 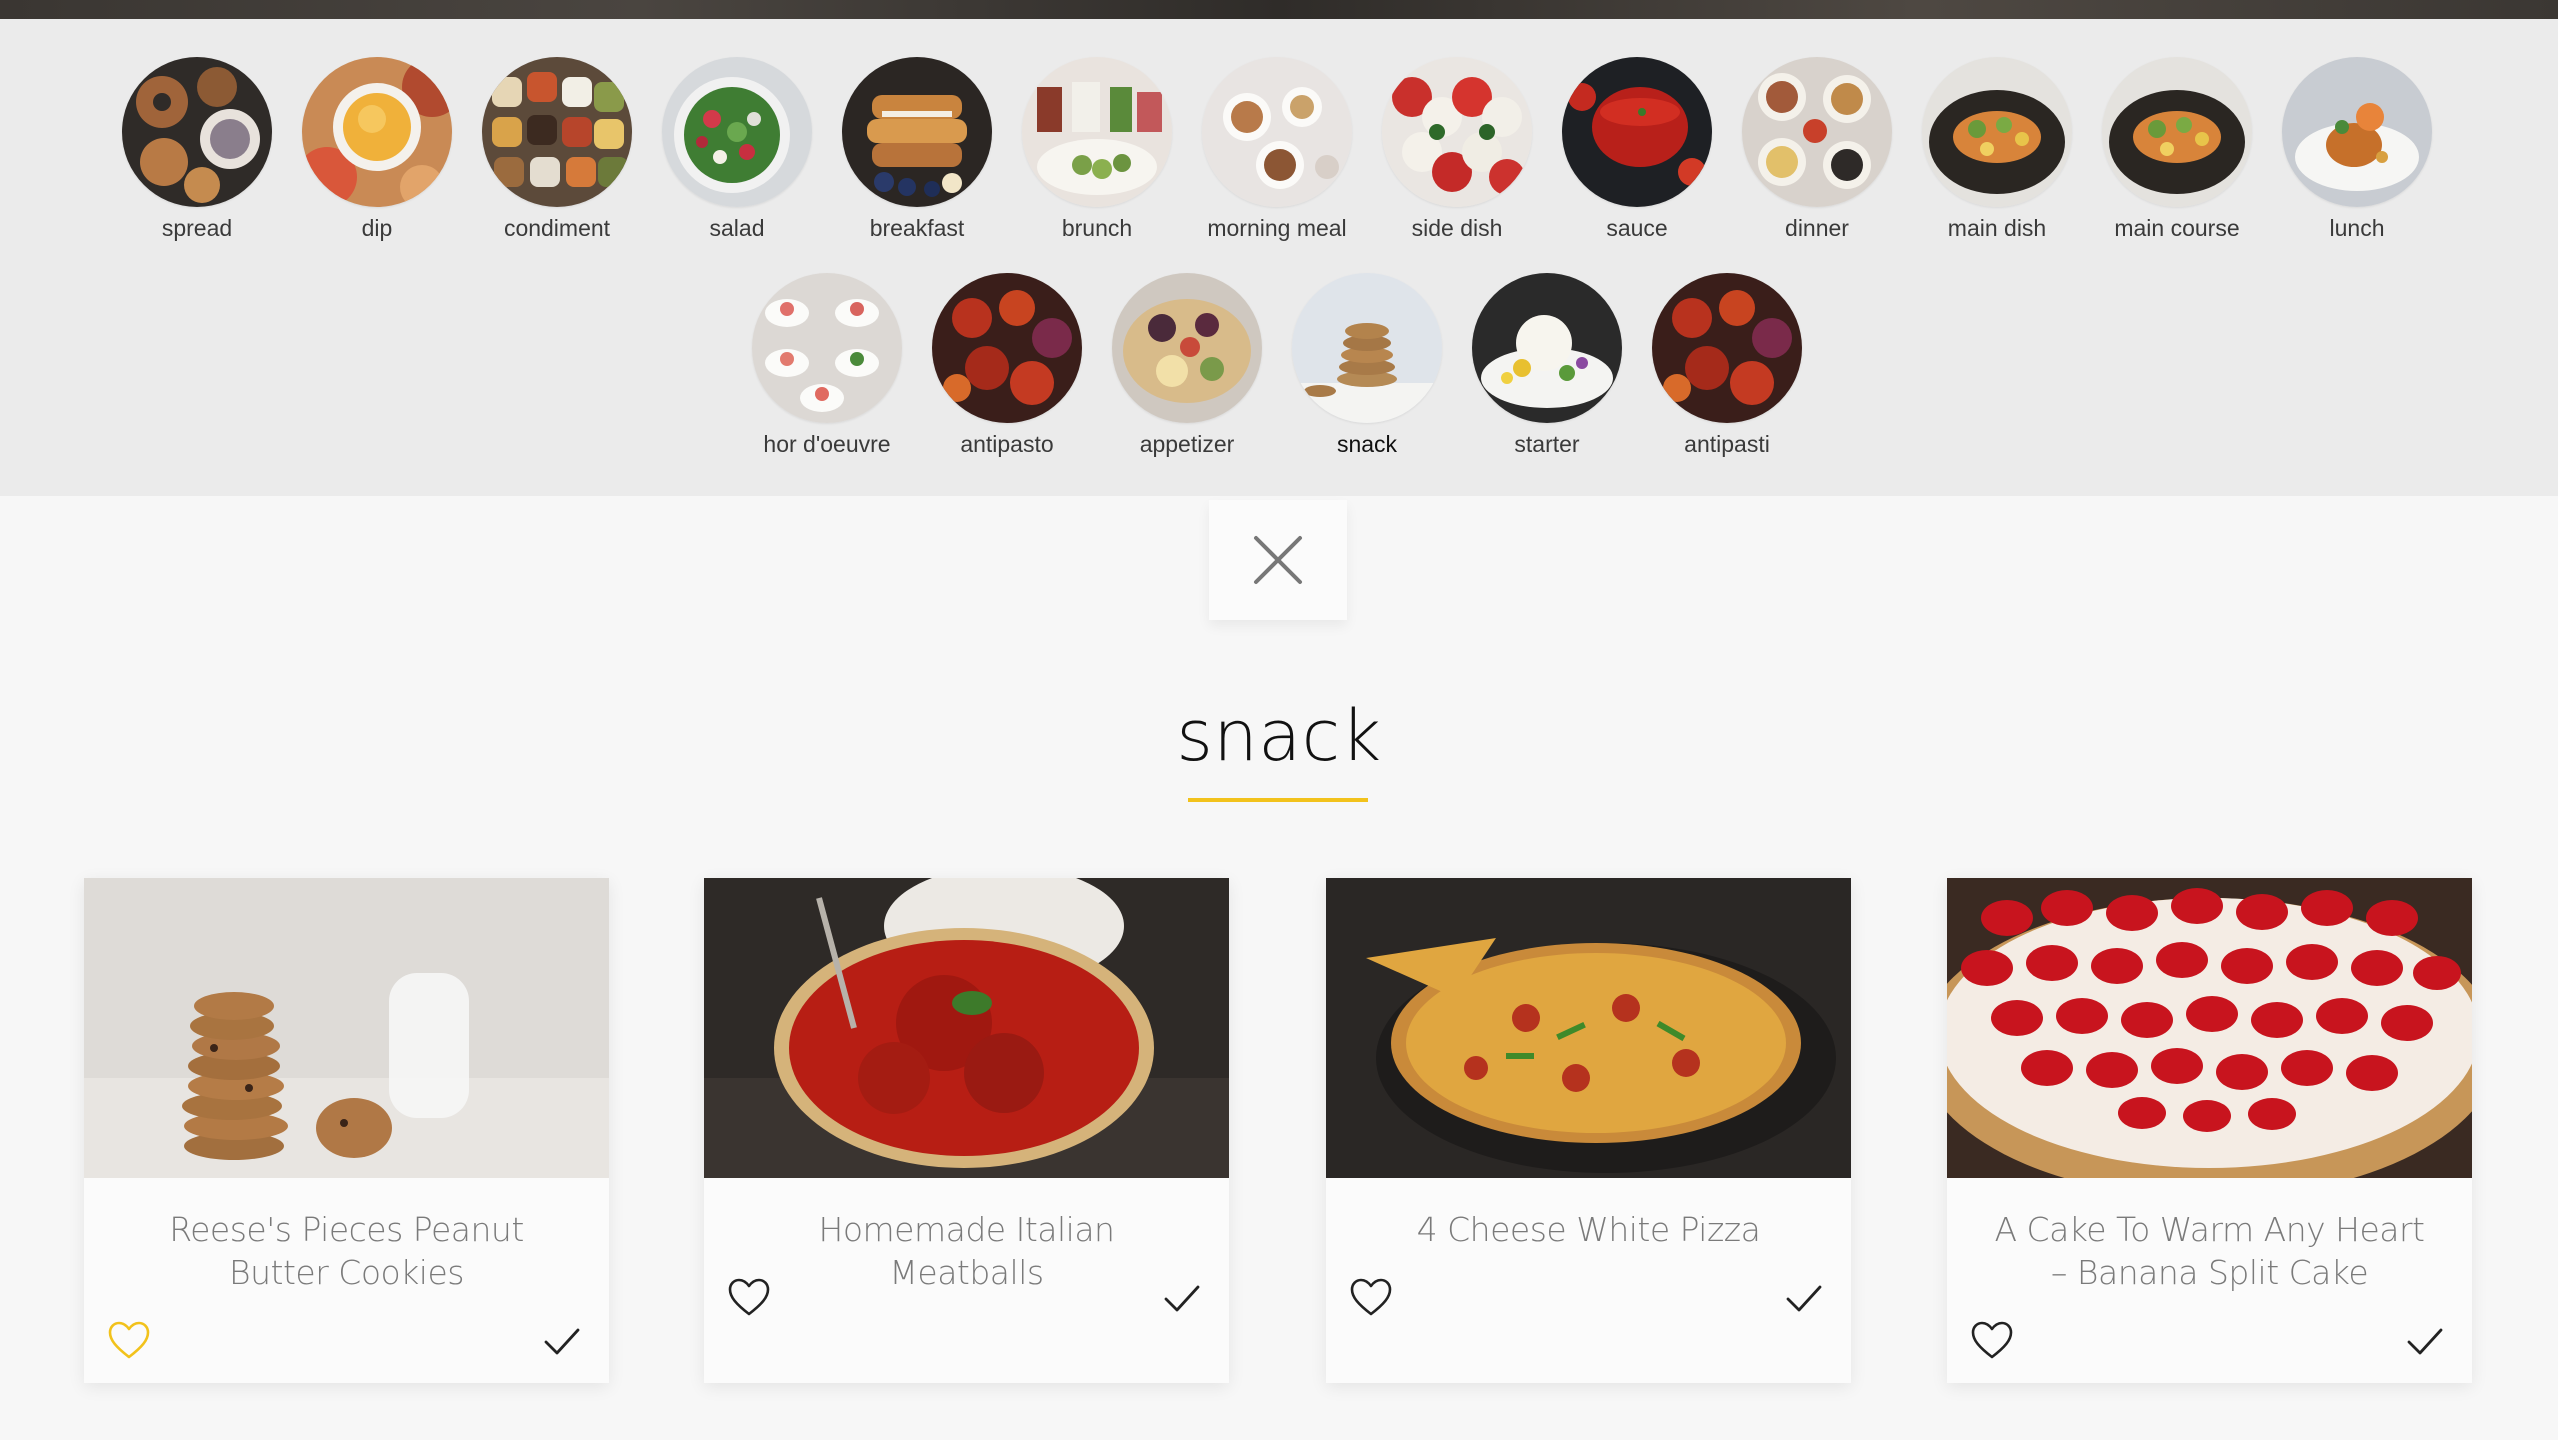 I want to click on category-label: dinner, so click(x=1817, y=228).